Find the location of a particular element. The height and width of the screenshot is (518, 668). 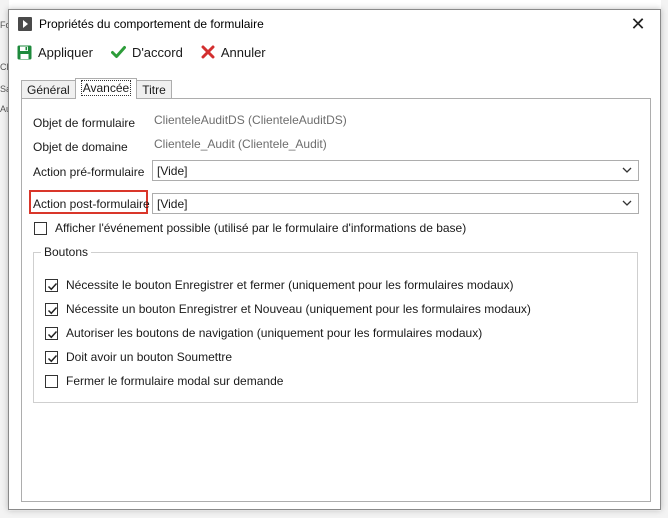

post-form-action-value: [Vide] is located at coordinates (172, 204).